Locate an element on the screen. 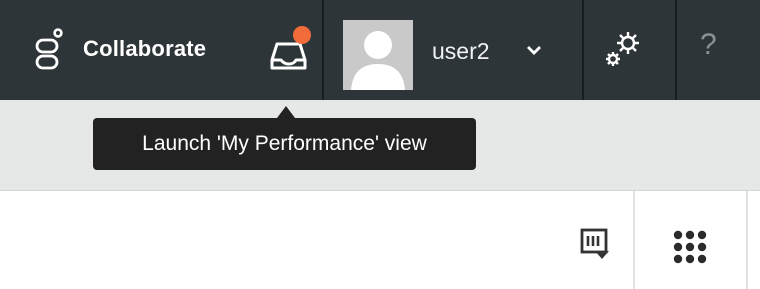 The image size is (760, 289). avatar is located at coordinates (378, 55).